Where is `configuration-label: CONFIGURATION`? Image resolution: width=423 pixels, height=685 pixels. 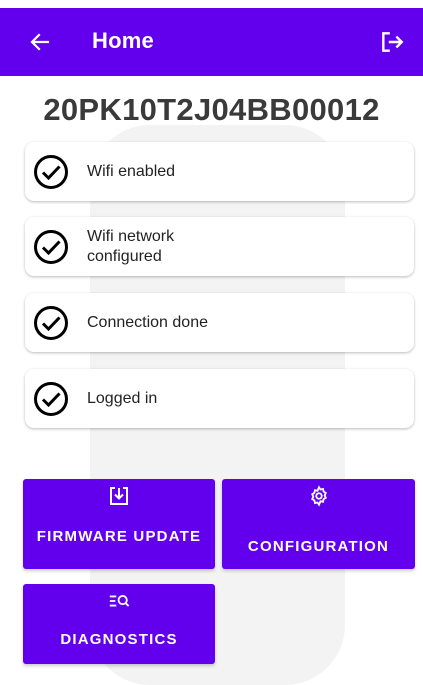 configuration-label: CONFIGURATION is located at coordinates (318, 546).